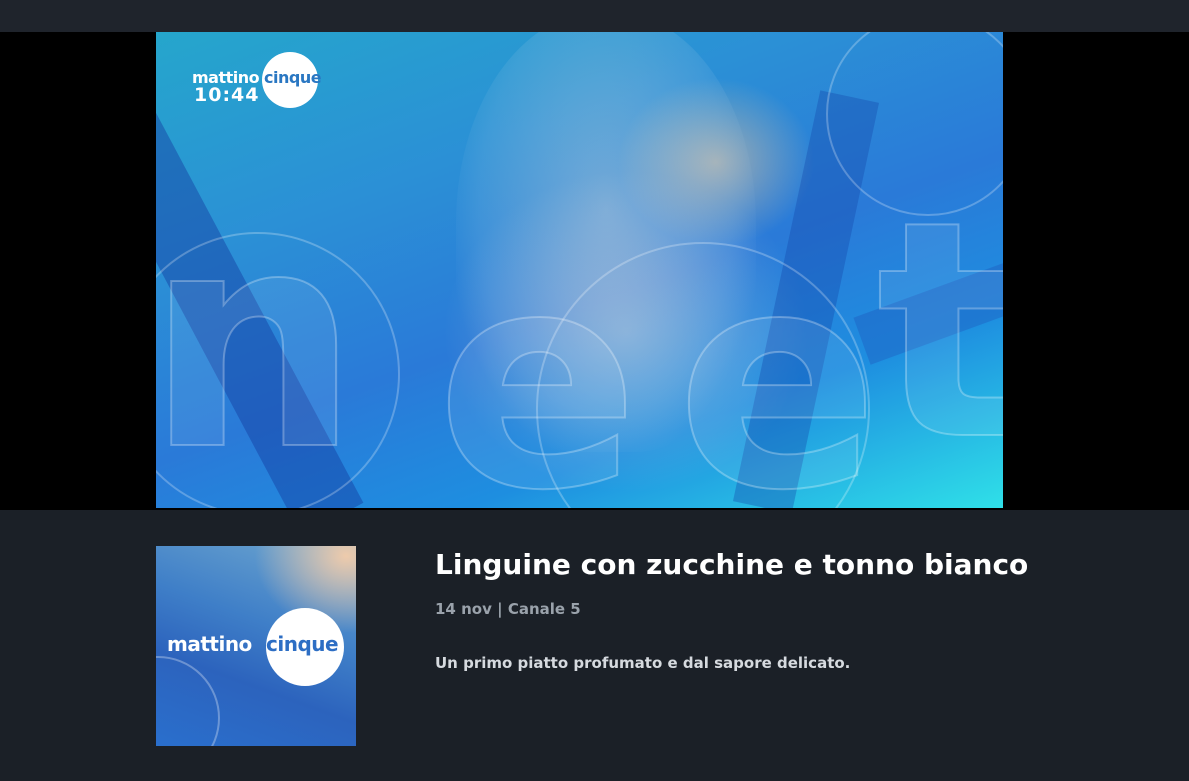 This screenshot has width=1189, height=781. I want to click on program-thumbnail: mattino cinque, so click(256, 646).